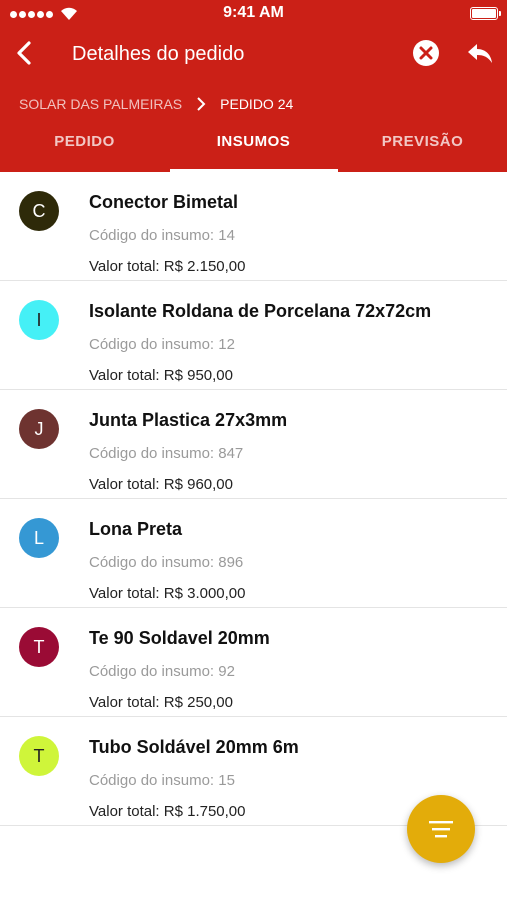 This screenshot has height=900, width=507. What do you see at coordinates (179, 638) in the screenshot?
I see `item-name: Te 90 Soldavel 20mm` at bounding box center [179, 638].